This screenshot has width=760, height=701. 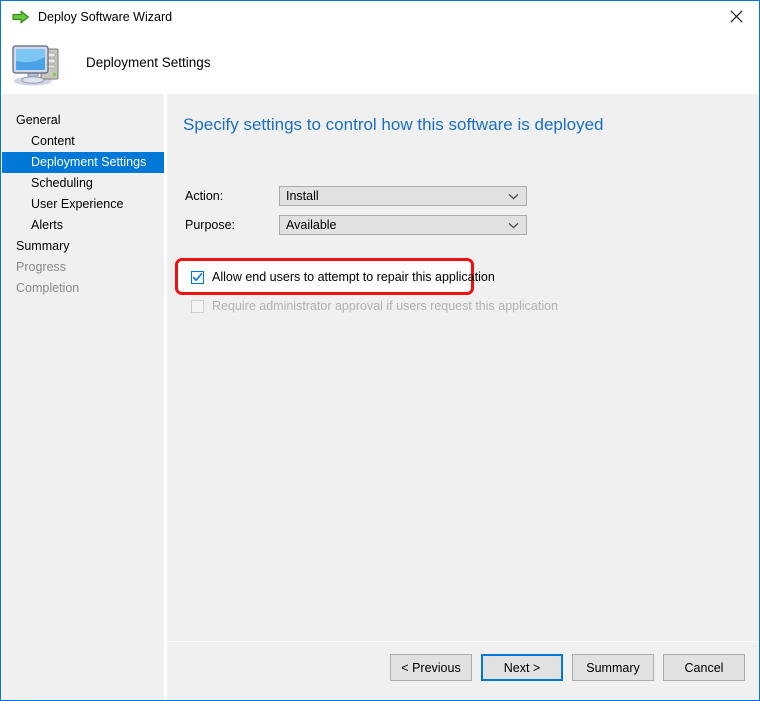 I want to click on wizard-footer: < Previous Next > Summary Cancel, so click(x=463, y=671).